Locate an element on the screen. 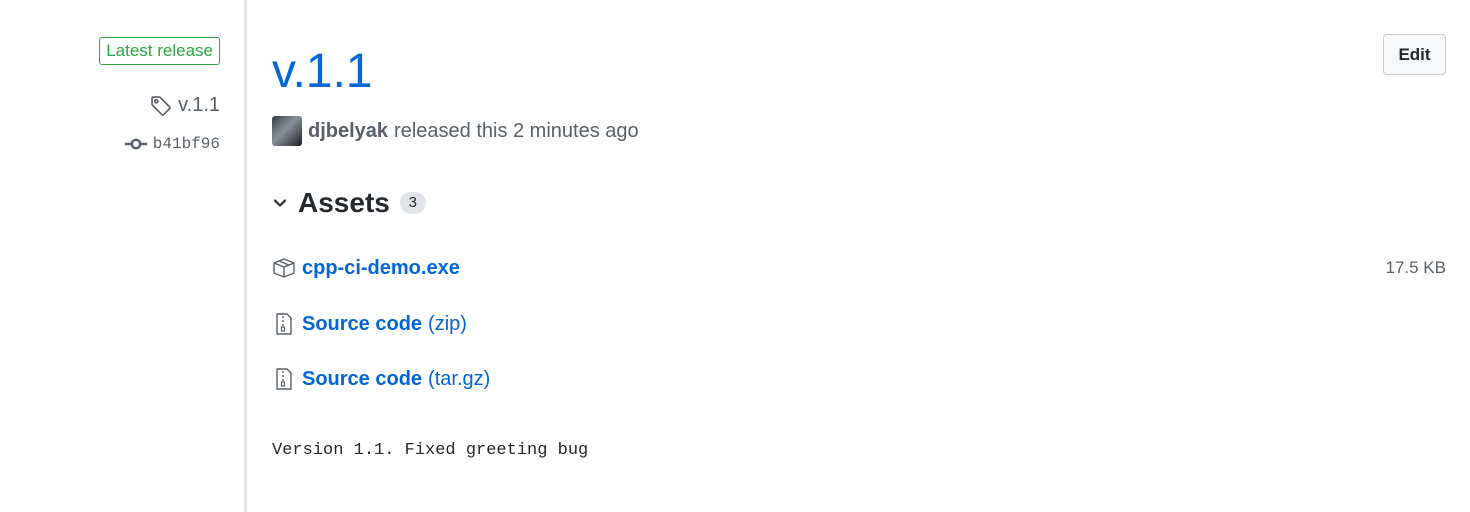 Image resolution: width=1470 pixels, height=512 pixels. chevron-down-icon is located at coordinates (280, 203).